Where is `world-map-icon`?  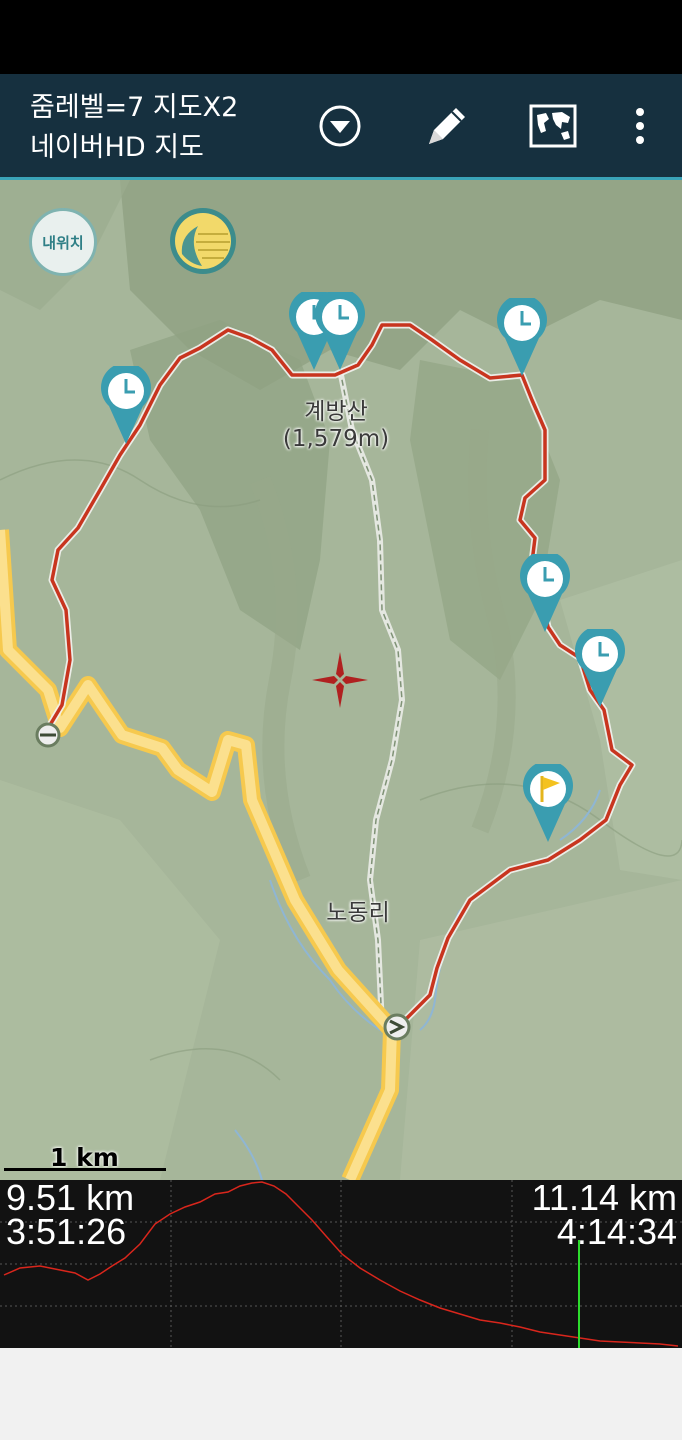 world-map-icon is located at coordinates (553, 126).